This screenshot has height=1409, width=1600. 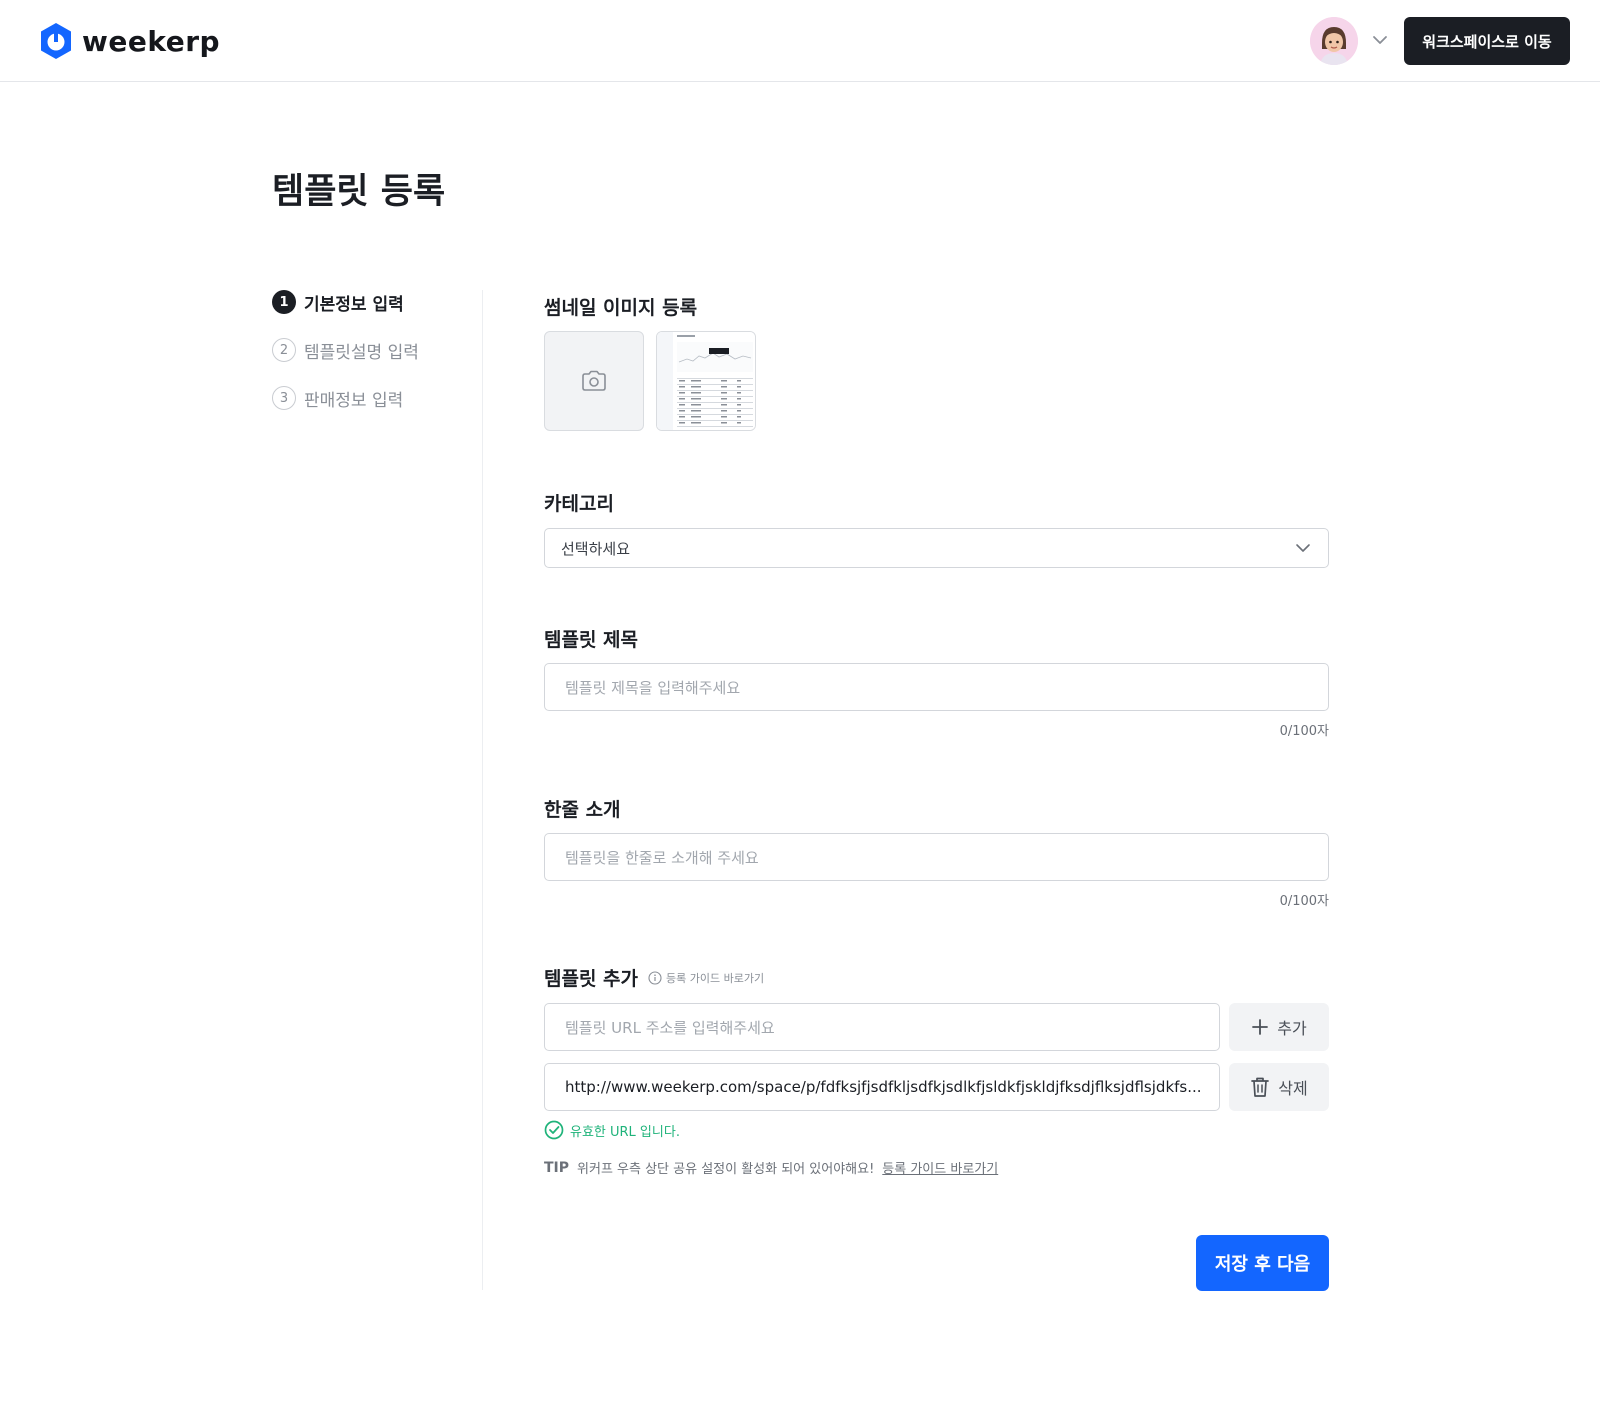 What do you see at coordinates (554, 1130) in the screenshot?
I see `check-circle-icon` at bounding box center [554, 1130].